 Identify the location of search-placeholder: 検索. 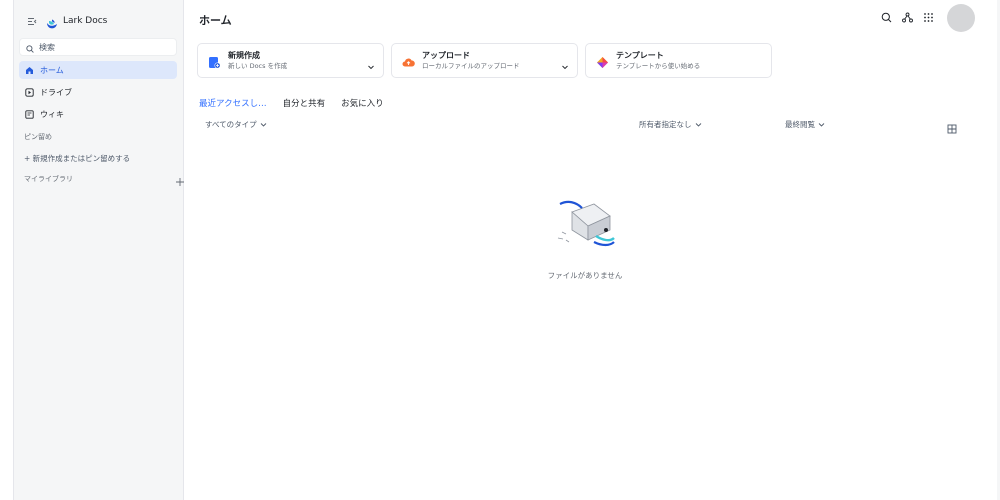
(47, 47).